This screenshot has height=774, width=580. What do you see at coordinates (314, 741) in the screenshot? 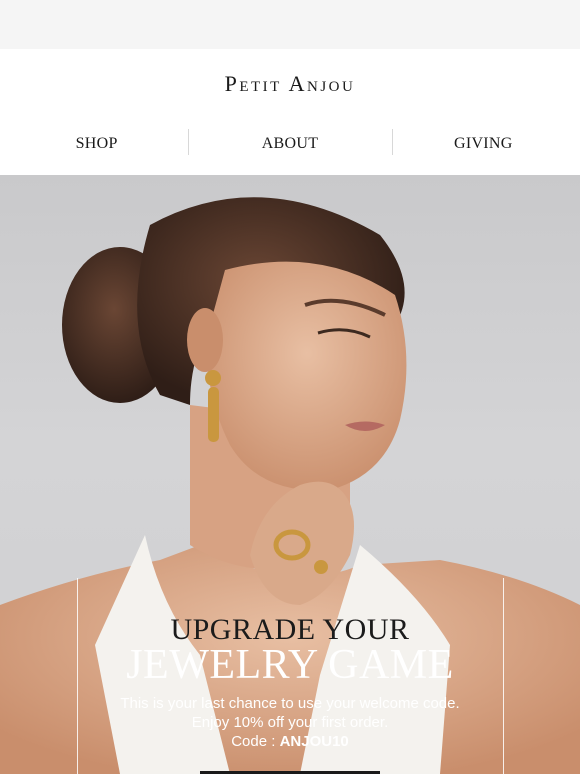
I see `promo-code-value: ANJOU10` at bounding box center [314, 741].